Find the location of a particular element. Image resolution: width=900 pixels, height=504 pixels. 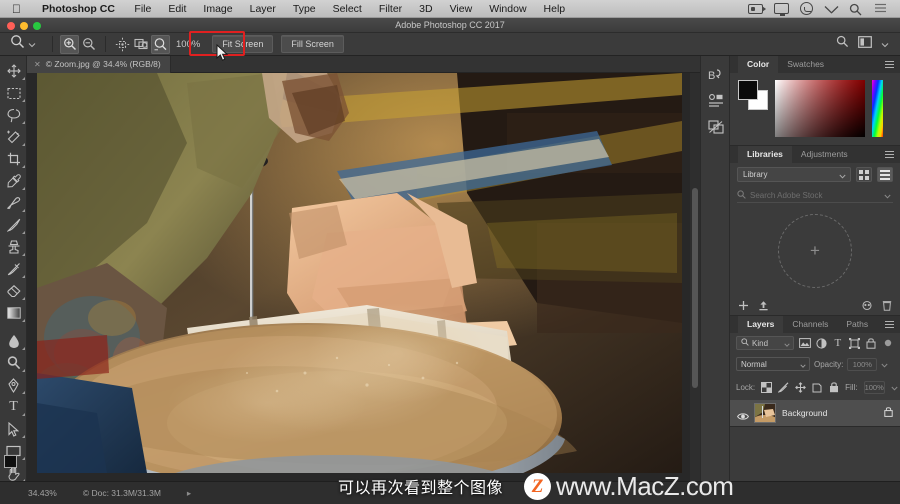

pen-tool is located at coordinates (13, 385).